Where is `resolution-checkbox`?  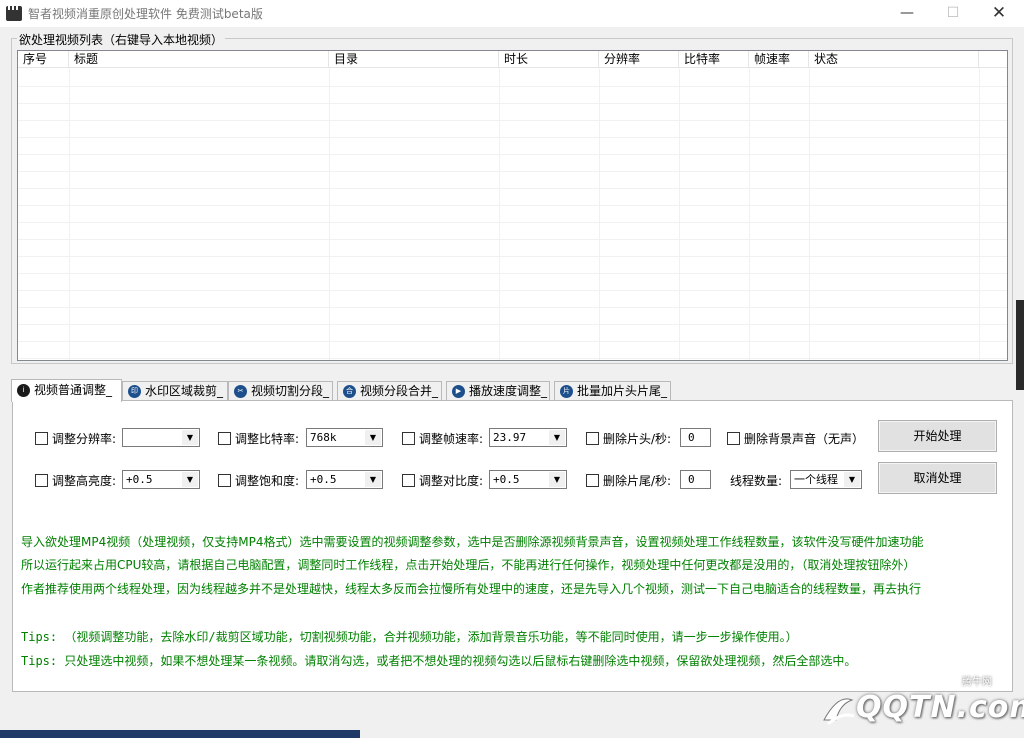
resolution-checkbox is located at coordinates (41, 438).